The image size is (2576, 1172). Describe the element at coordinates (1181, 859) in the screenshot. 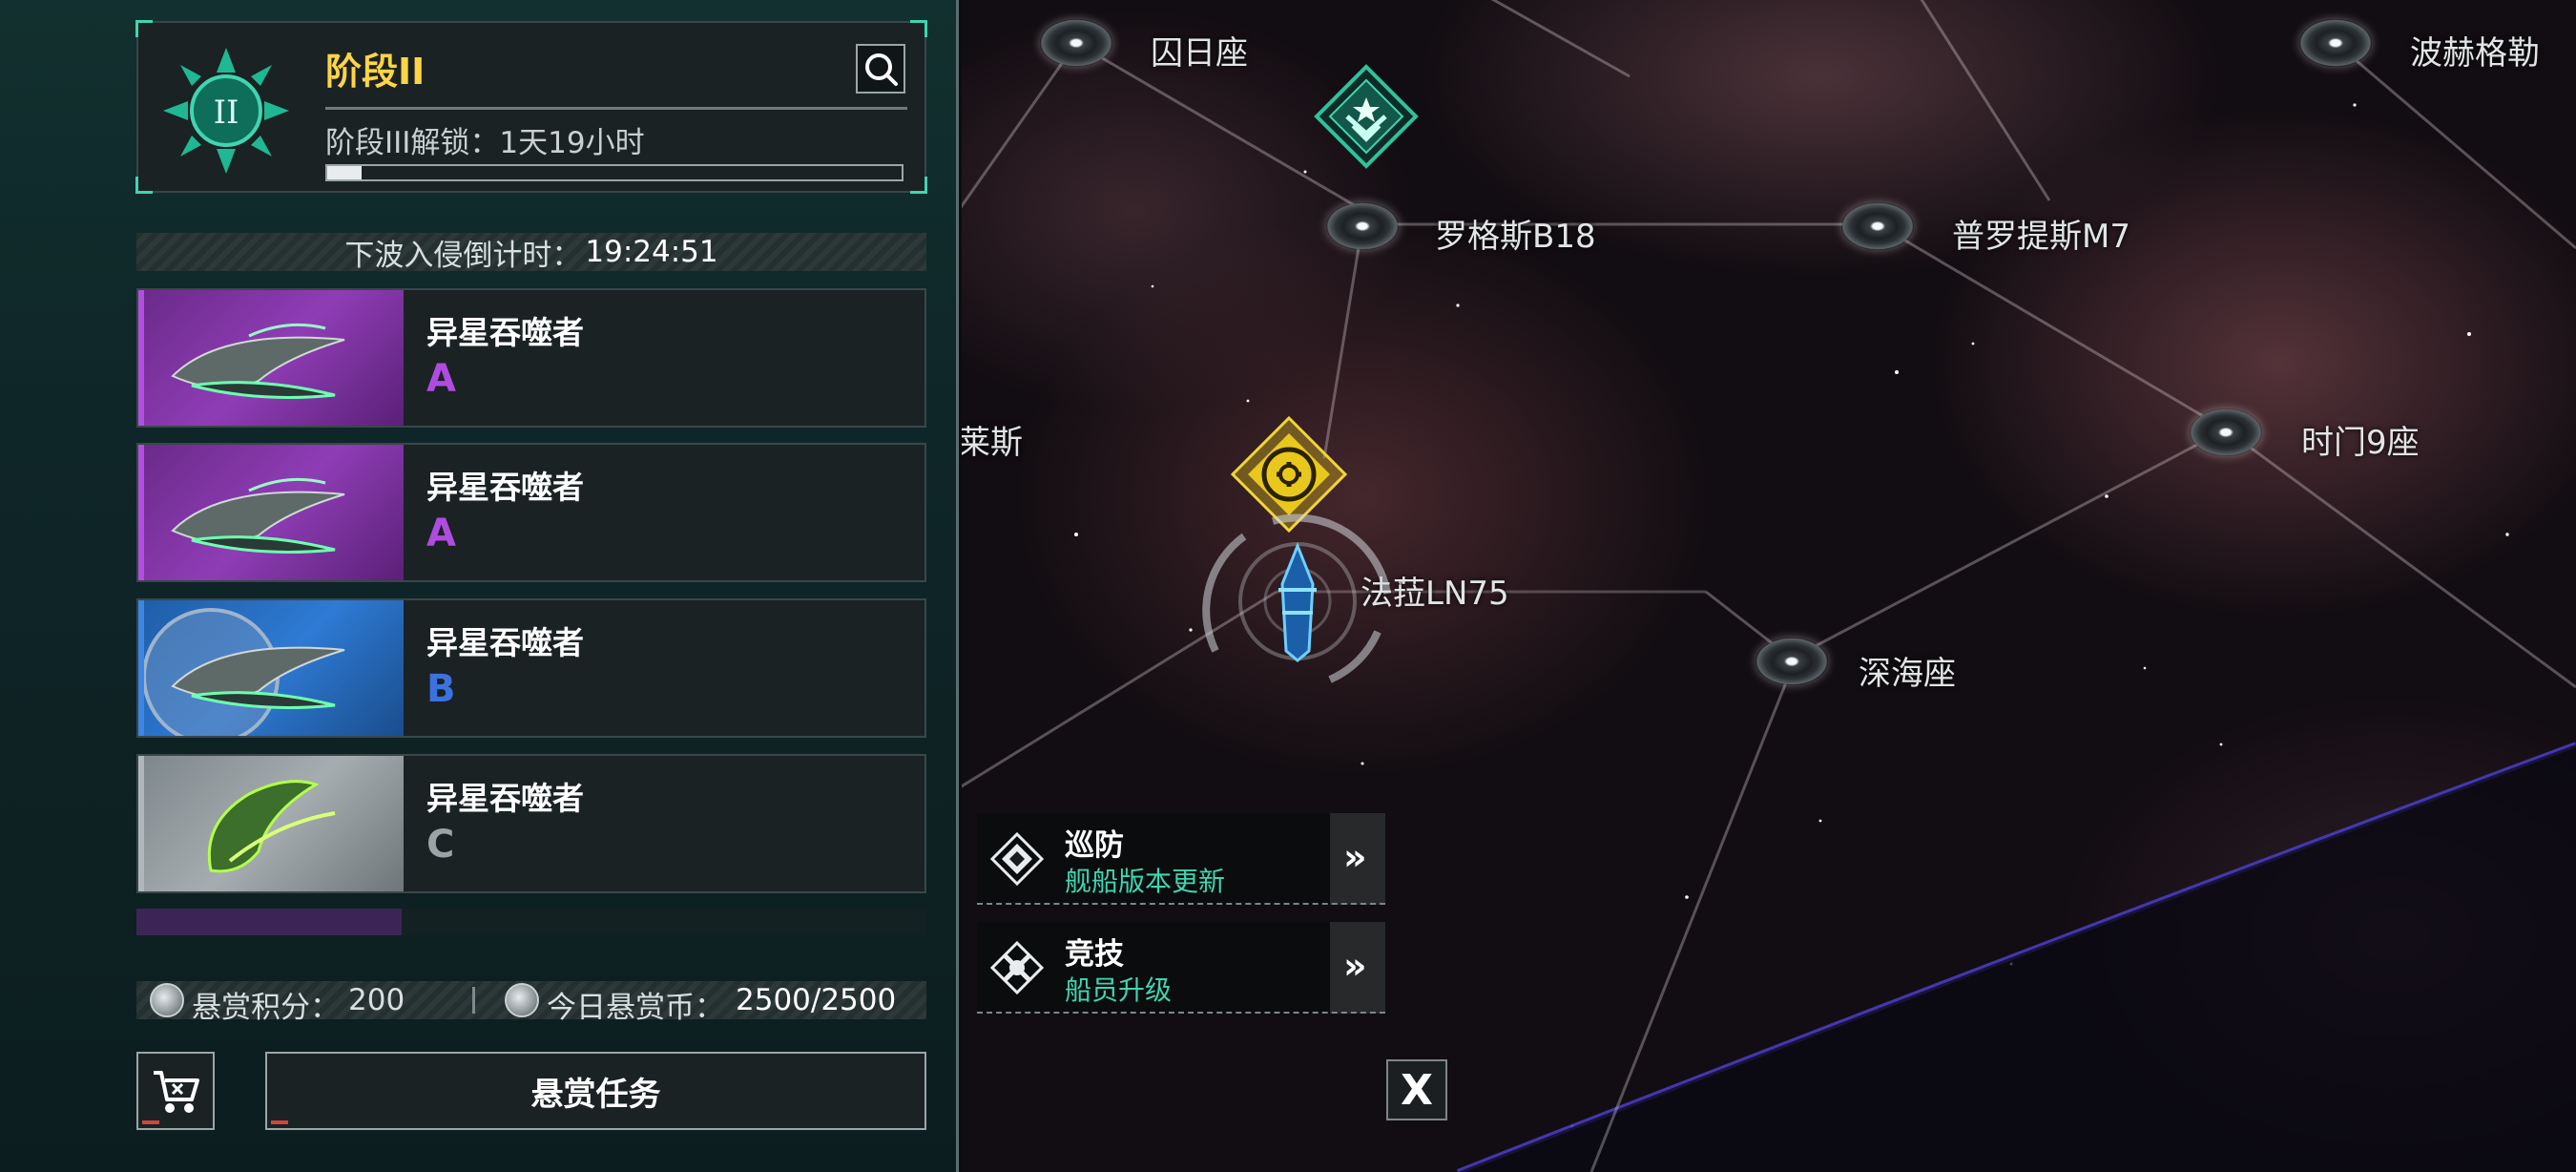

I see `patrol-button: 巡防 舰船版本更新 »` at that location.